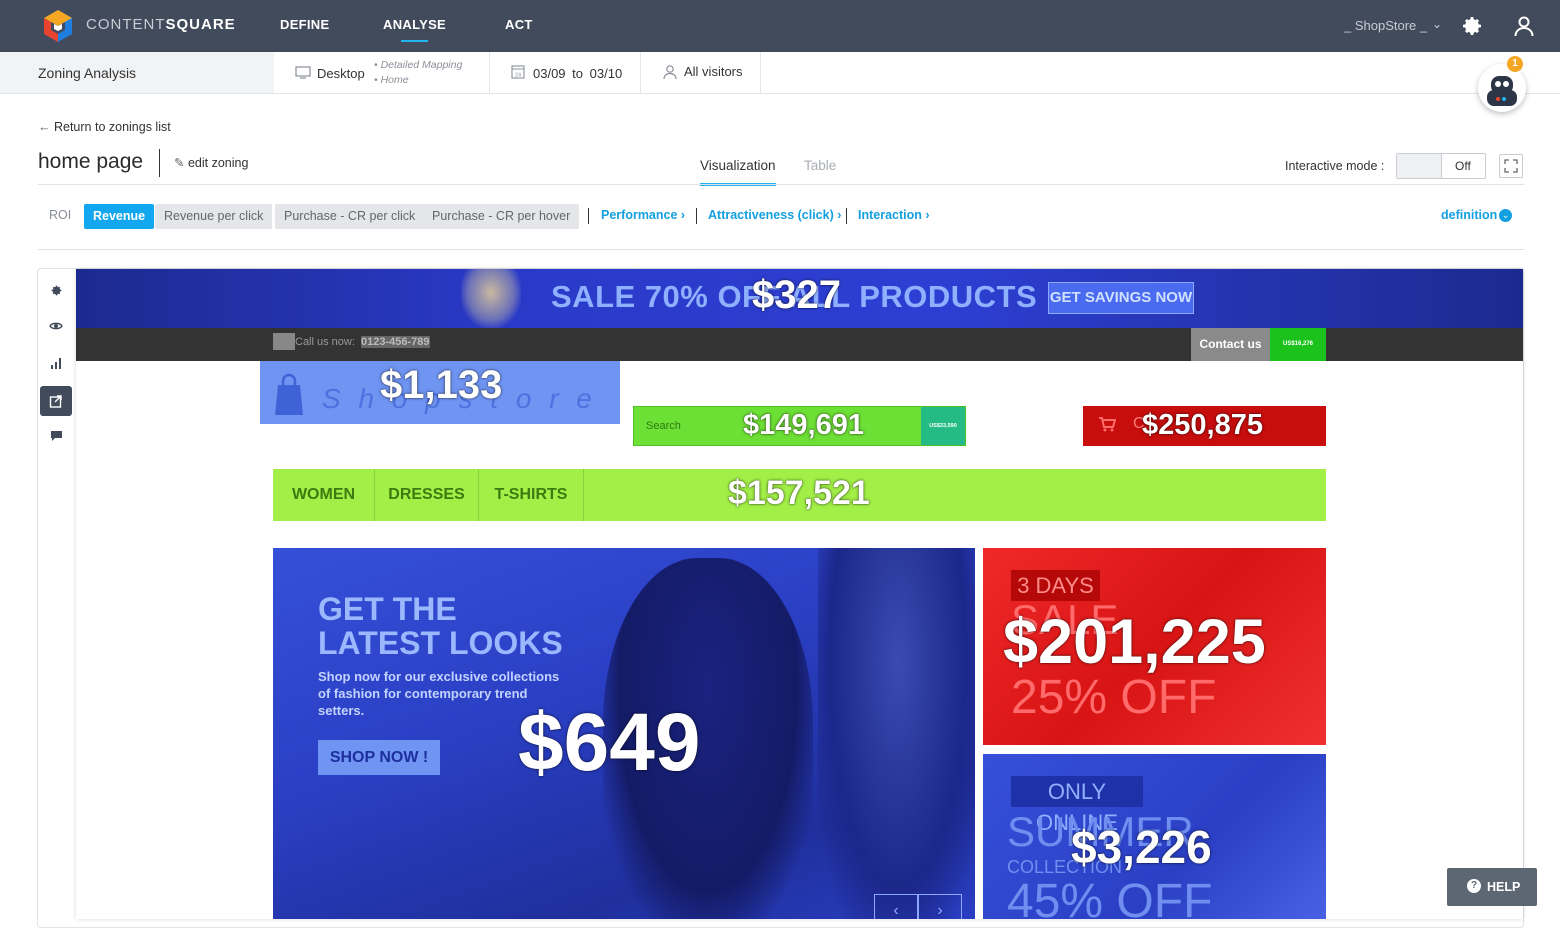 The image size is (1560, 928). What do you see at coordinates (670, 72) in the screenshot?
I see `visitor-icon` at bounding box center [670, 72].